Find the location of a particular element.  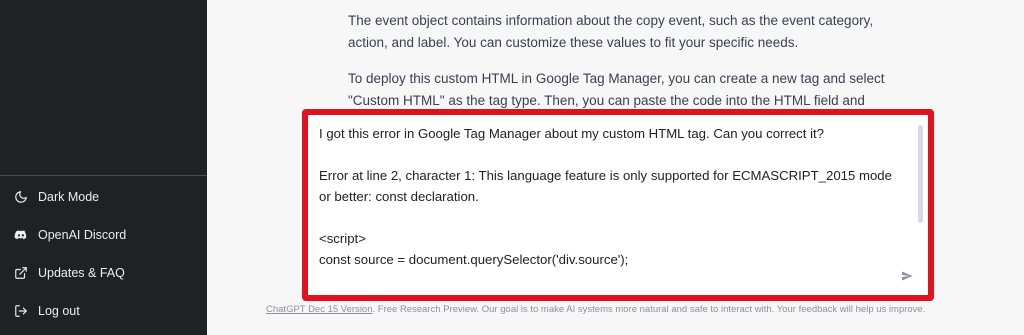

external-link-icon is located at coordinates (21, 273).